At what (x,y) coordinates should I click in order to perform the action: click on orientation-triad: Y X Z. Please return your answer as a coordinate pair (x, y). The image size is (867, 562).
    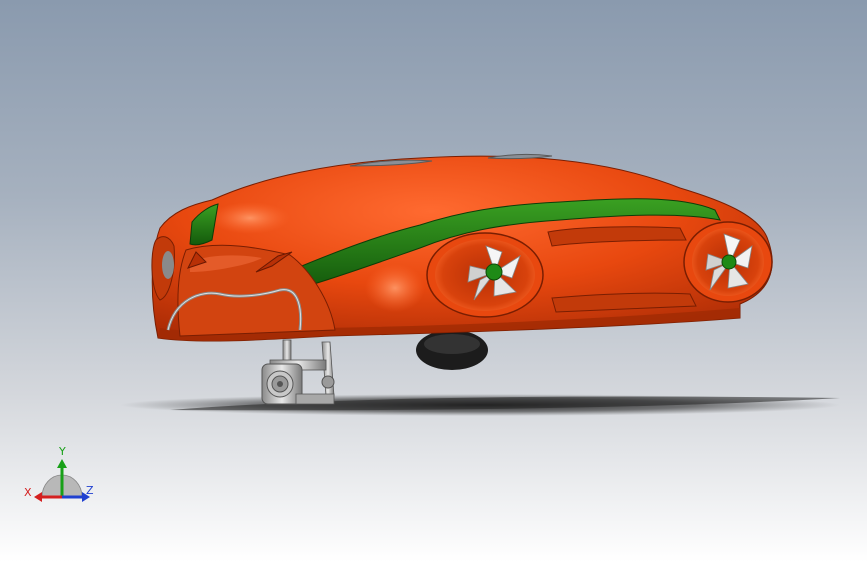
    Looking at the image, I should click on (59, 473).